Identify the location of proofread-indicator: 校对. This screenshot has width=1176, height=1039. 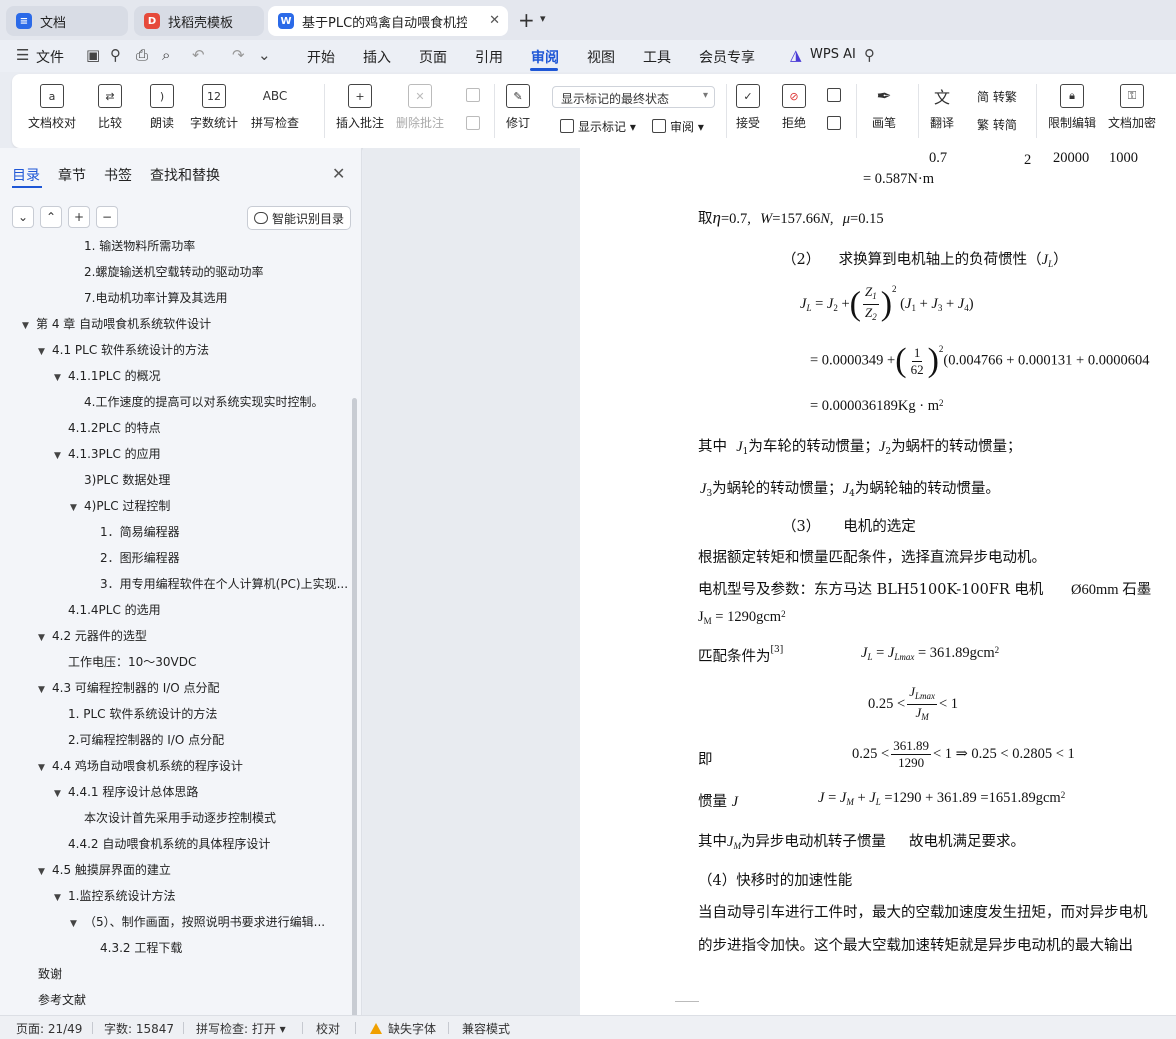
(328, 1028).